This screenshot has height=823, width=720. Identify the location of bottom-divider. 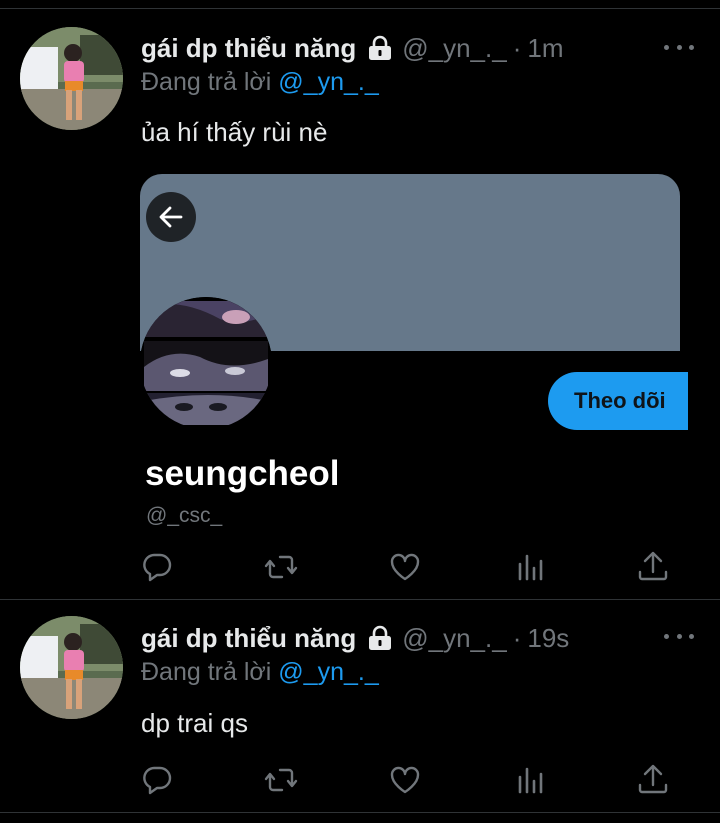
(360, 812).